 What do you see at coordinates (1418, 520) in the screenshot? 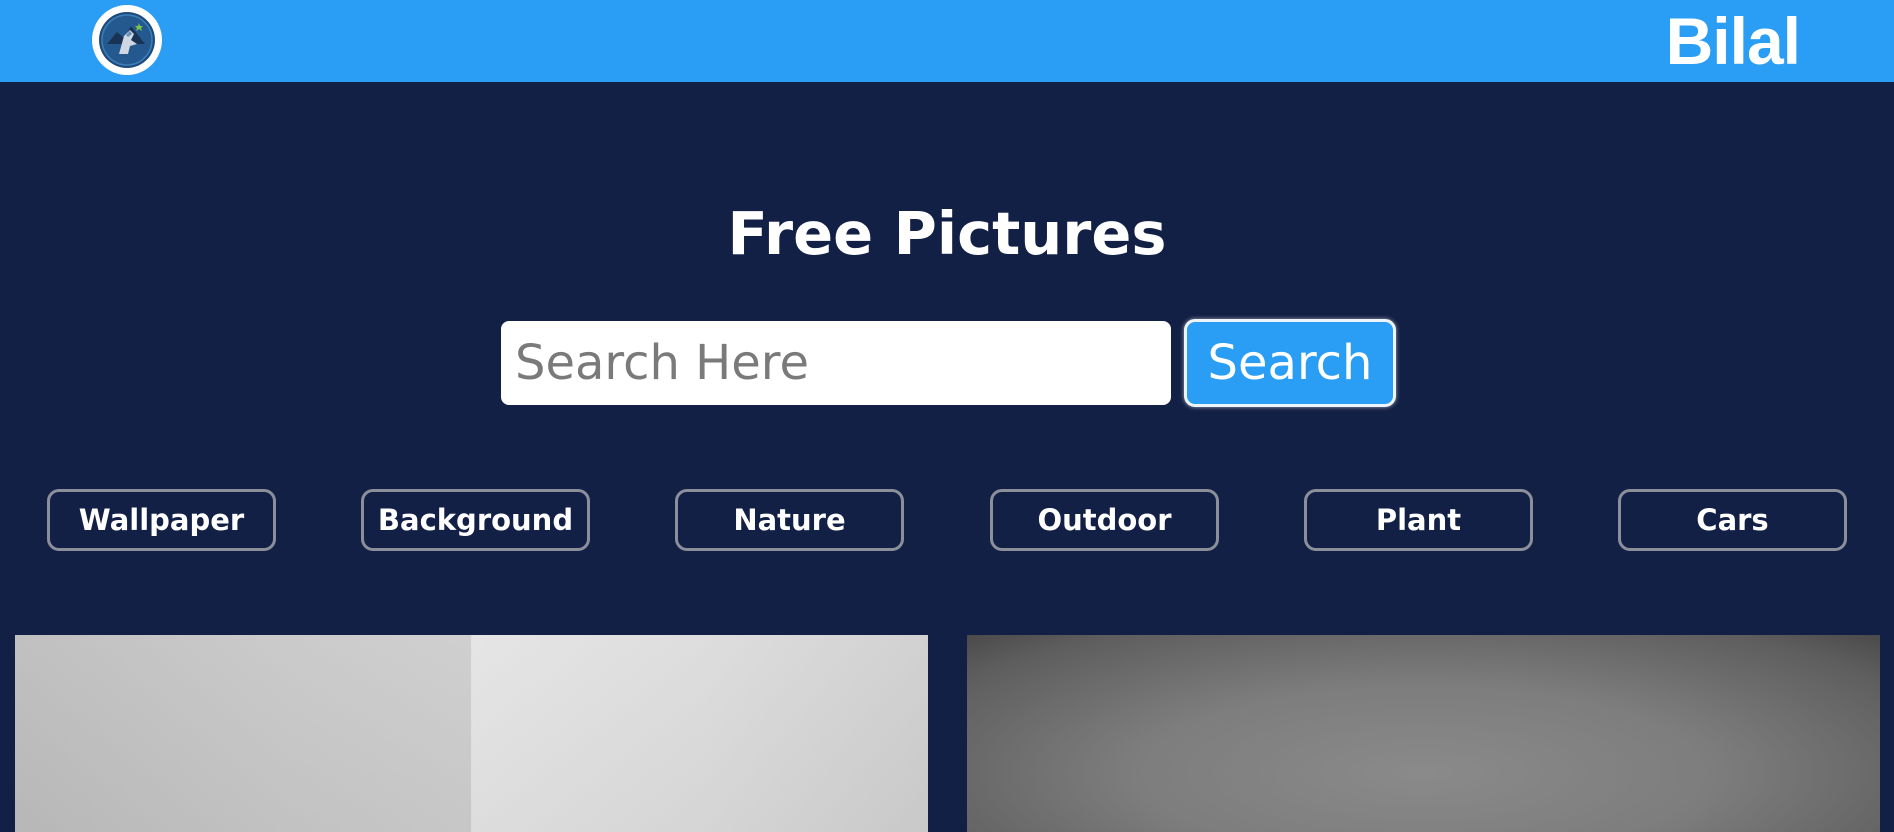
I see `tag-plant-button: Plant` at bounding box center [1418, 520].